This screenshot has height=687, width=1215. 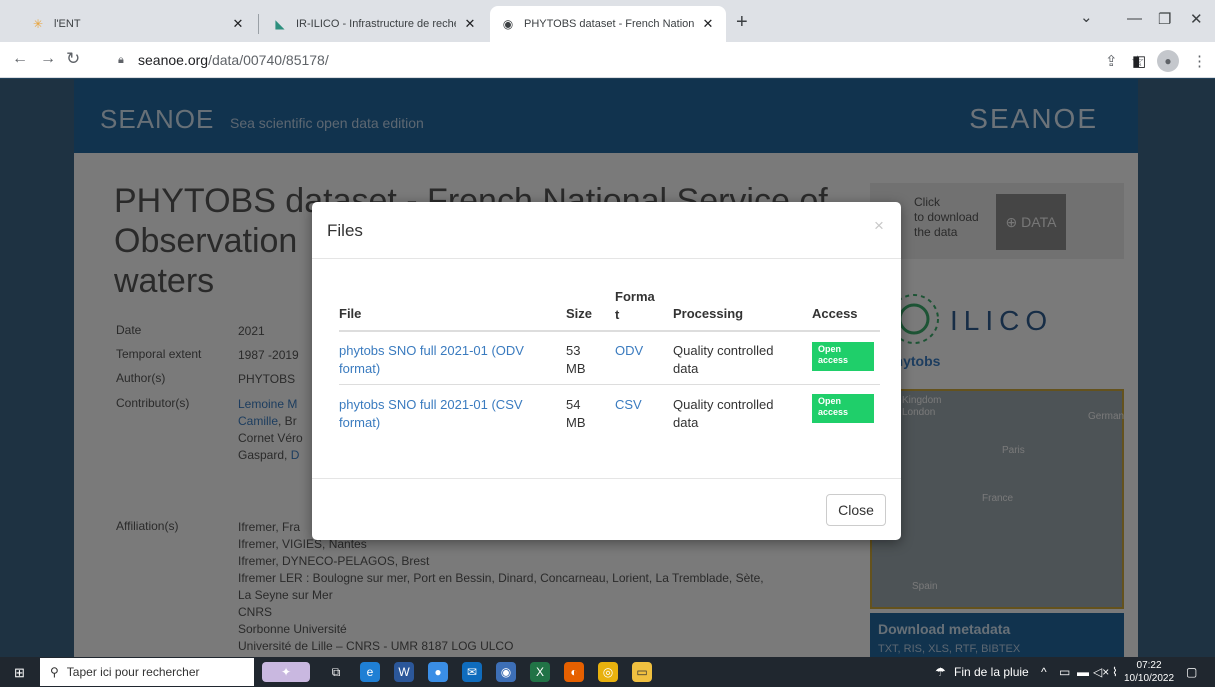 What do you see at coordinates (336, 672) in the screenshot?
I see `task-view-icon: ⧉` at bounding box center [336, 672].